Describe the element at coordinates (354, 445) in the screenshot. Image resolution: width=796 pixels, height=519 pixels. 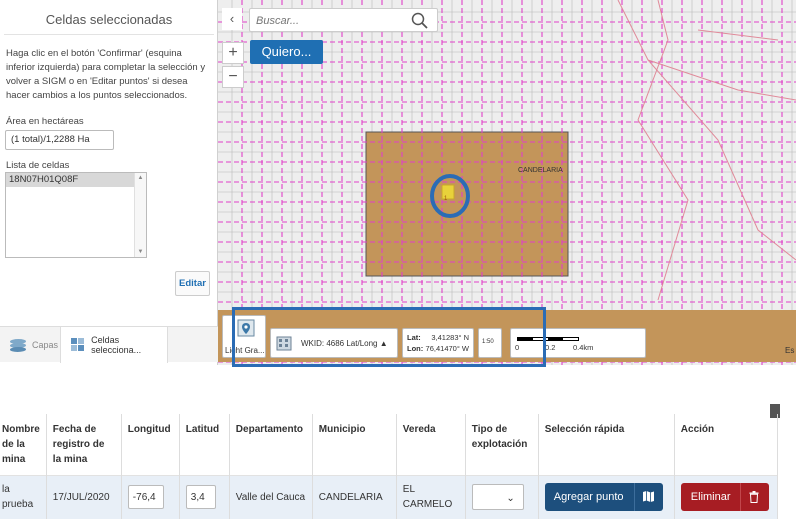
I see `header-municipio: Municipio` at that location.